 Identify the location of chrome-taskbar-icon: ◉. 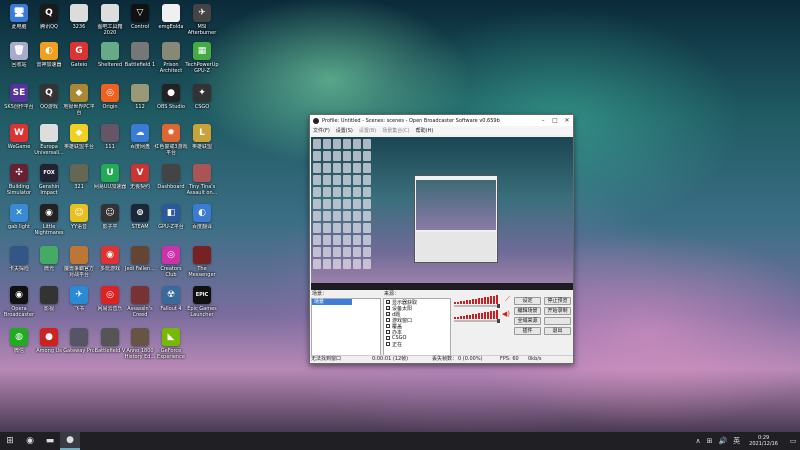
(30, 441).